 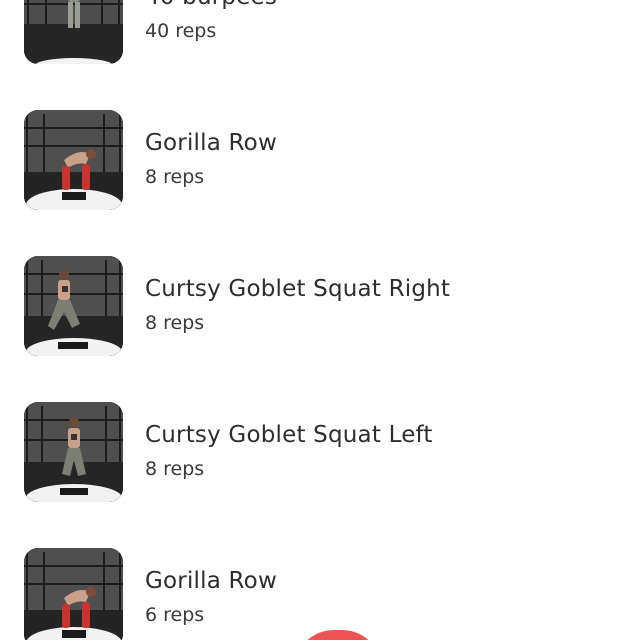 What do you see at coordinates (298, 289) in the screenshot?
I see `exercise-name: Curtsy Goblet Squat Right` at bounding box center [298, 289].